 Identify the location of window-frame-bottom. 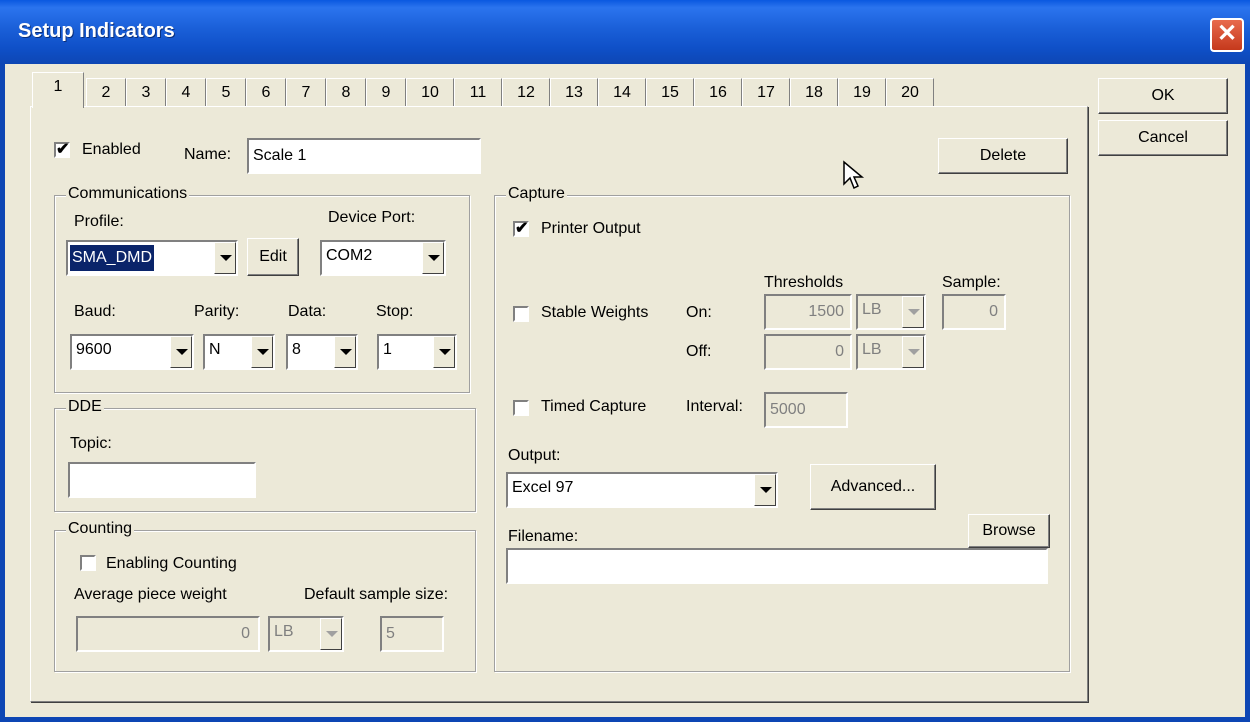
(625, 719).